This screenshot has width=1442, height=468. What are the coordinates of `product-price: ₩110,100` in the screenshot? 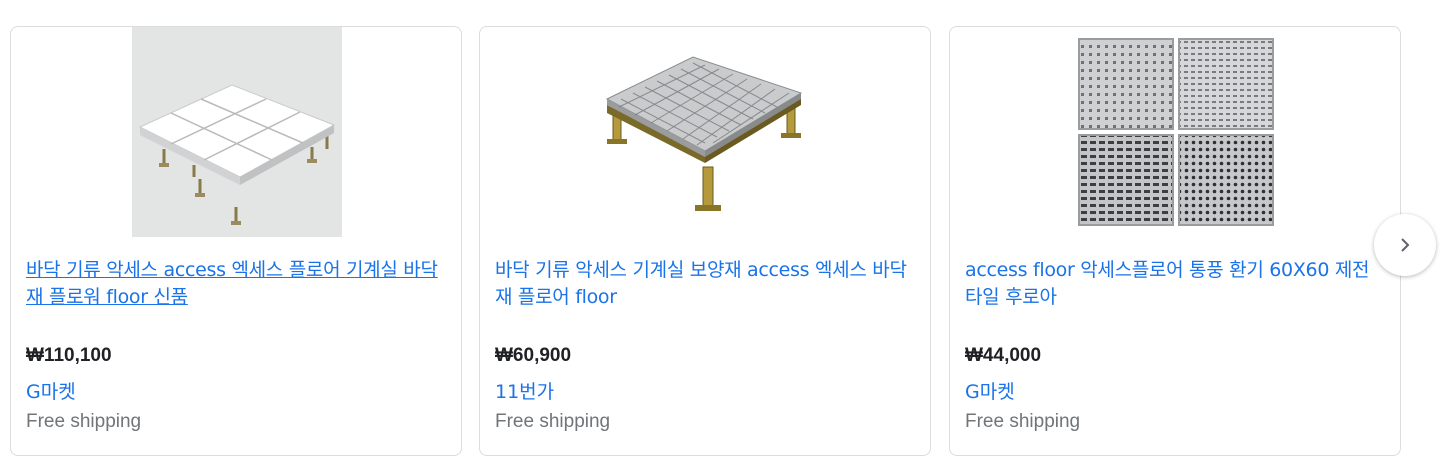 It's located at (69, 355).